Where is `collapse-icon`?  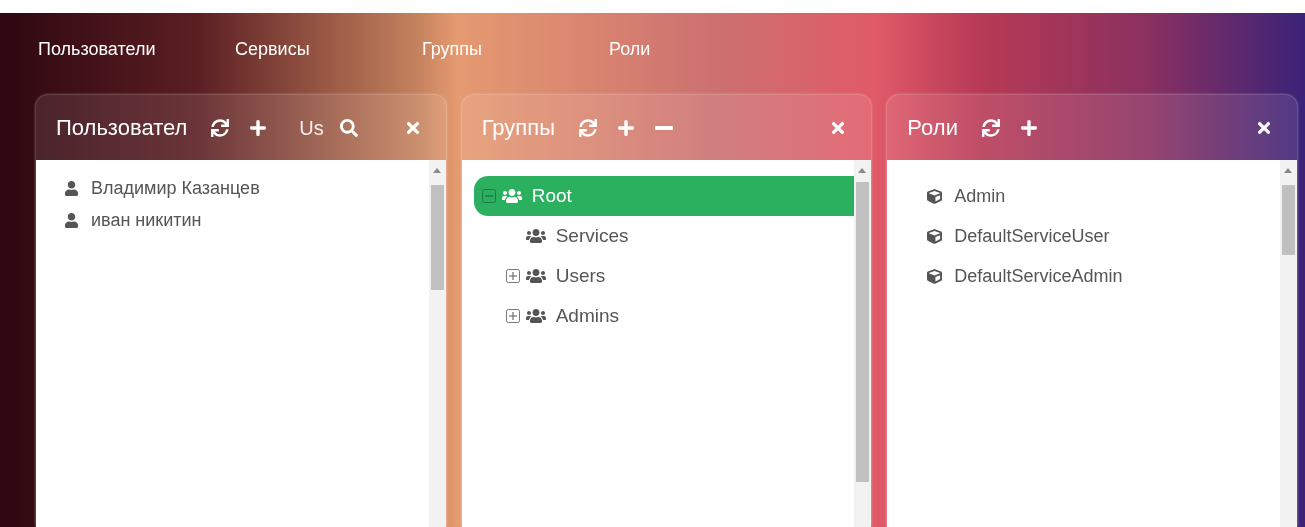 collapse-icon is located at coordinates (488, 196).